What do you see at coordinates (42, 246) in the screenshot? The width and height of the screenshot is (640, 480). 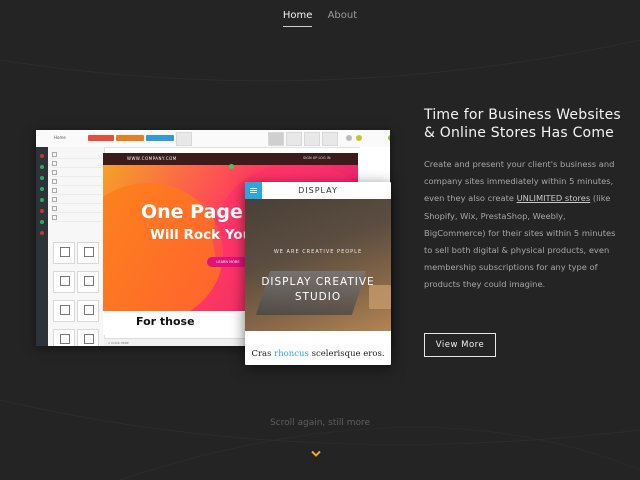 I see `builder-left-rail` at bounding box center [42, 246].